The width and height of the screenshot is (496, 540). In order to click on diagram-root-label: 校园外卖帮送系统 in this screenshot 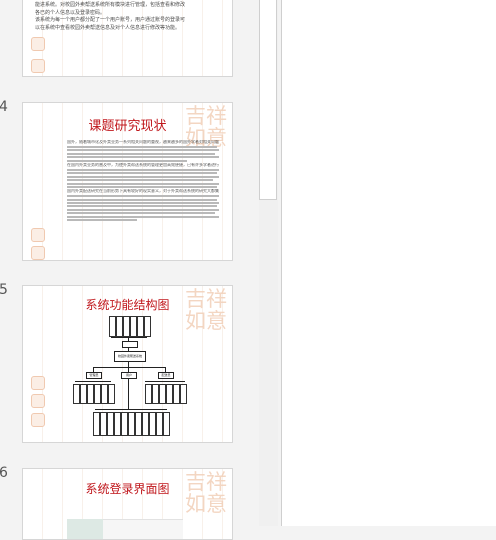, I will do `click(129, 356)`.